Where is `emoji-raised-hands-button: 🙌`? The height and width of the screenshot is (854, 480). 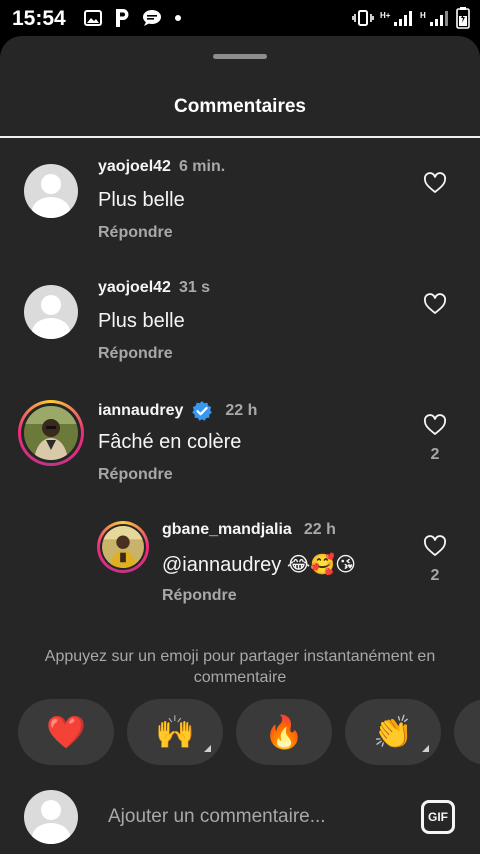 emoji-raised-hands-button: 🙌 is located at coordinates (175, 732).